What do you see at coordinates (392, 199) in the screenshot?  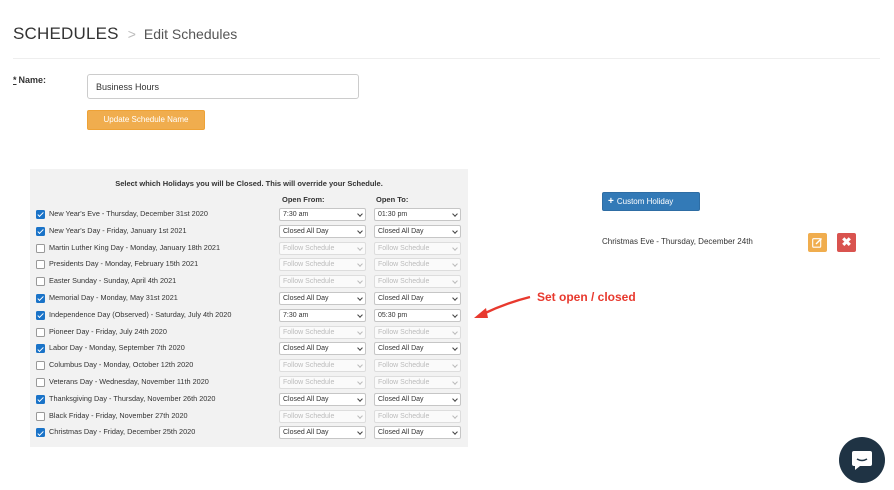 I see `open-to-header: Open To:` at bounding box center [392, 199].